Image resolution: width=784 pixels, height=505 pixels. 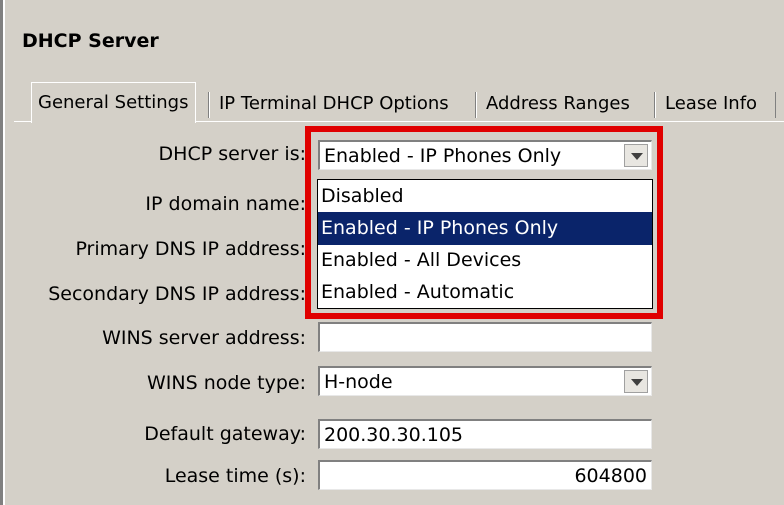 I want to click on wins-node-select: H-node, so click(x=485, y=381).